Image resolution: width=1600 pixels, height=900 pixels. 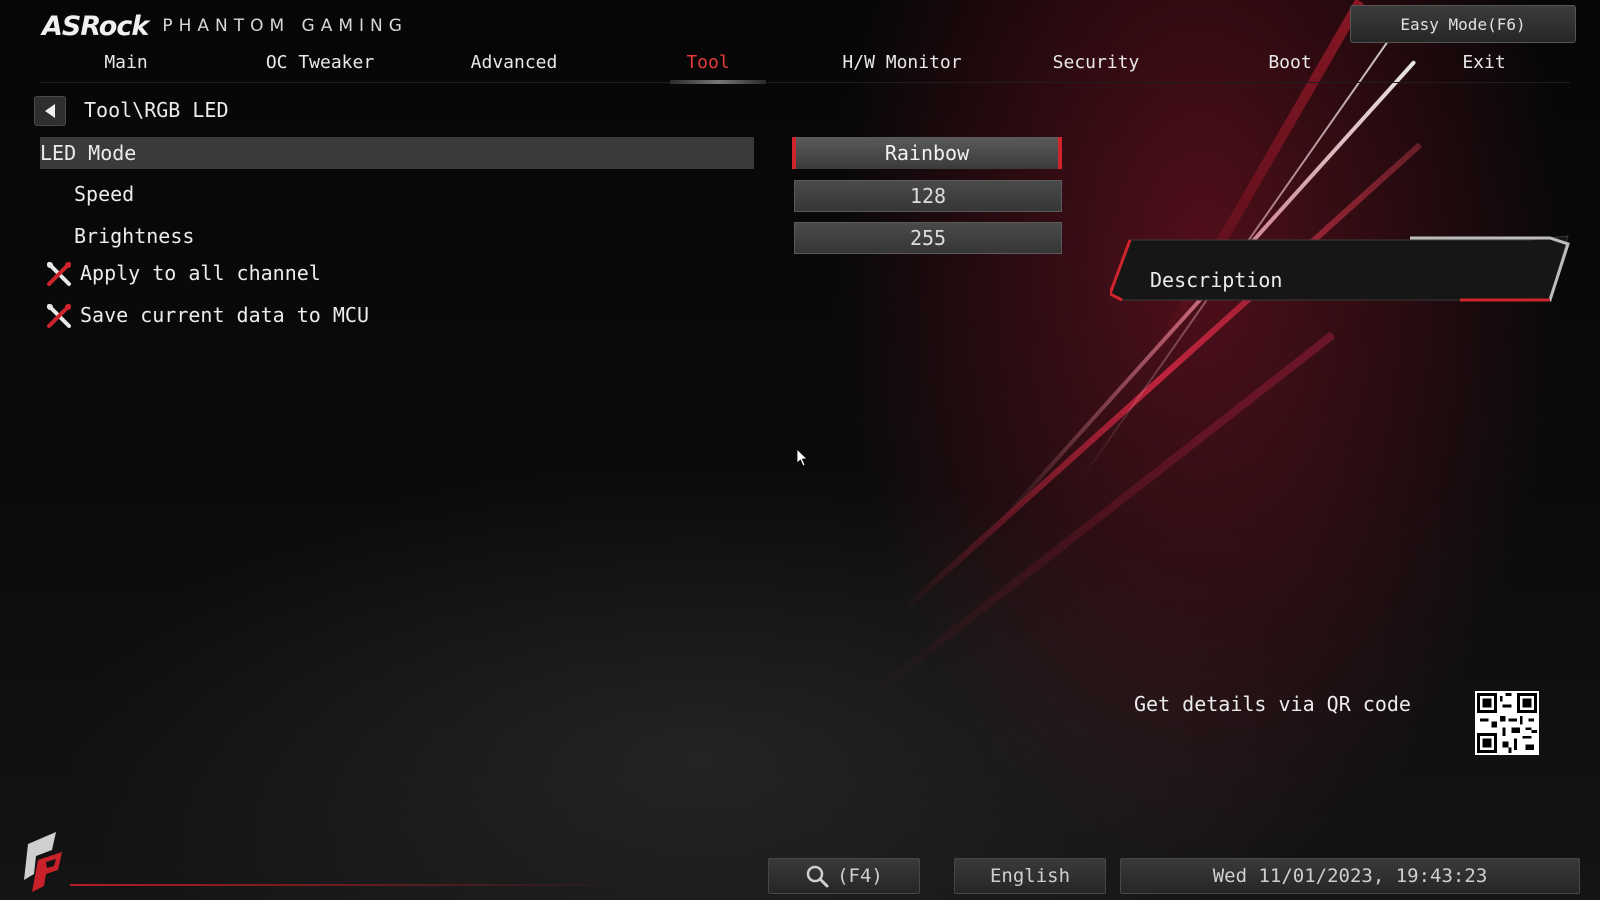 I want to click on led-mode-value: Rainbow, so click(x=927, y=153).